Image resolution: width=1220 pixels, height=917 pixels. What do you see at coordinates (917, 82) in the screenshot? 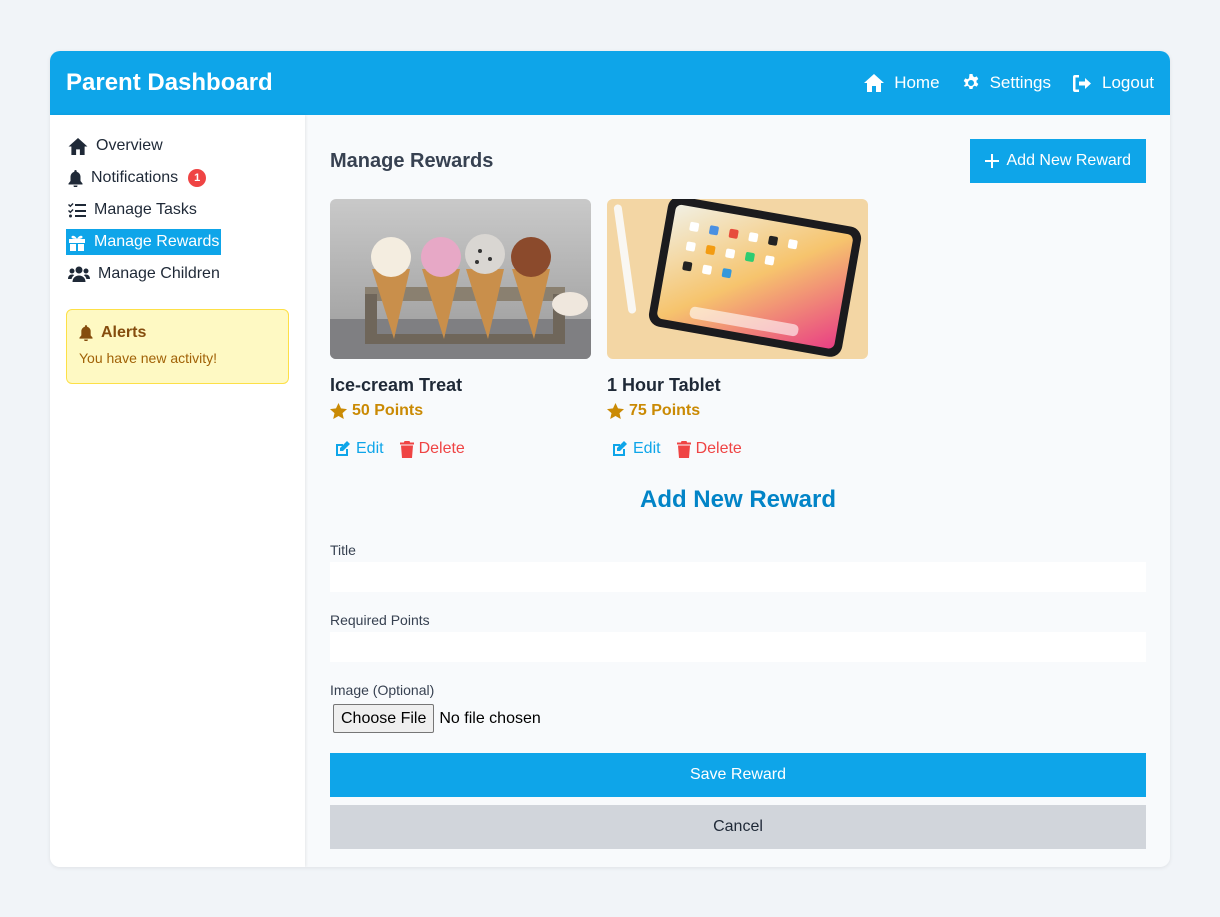
I see `nav-home-label: Home` at bounding box center [917, 82].